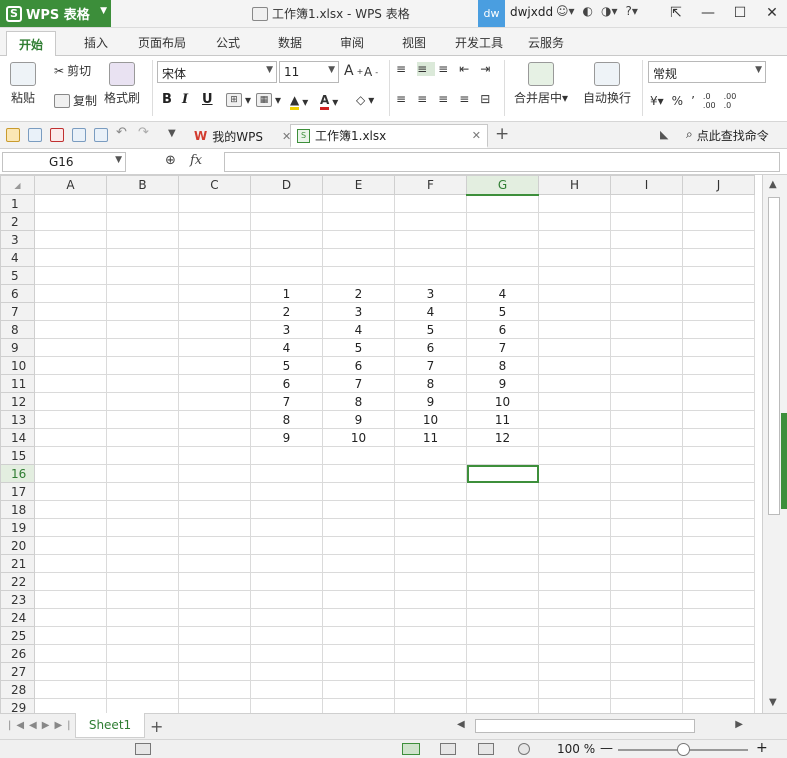  I want to click on maximize-button: ☐, so click(740, 13).